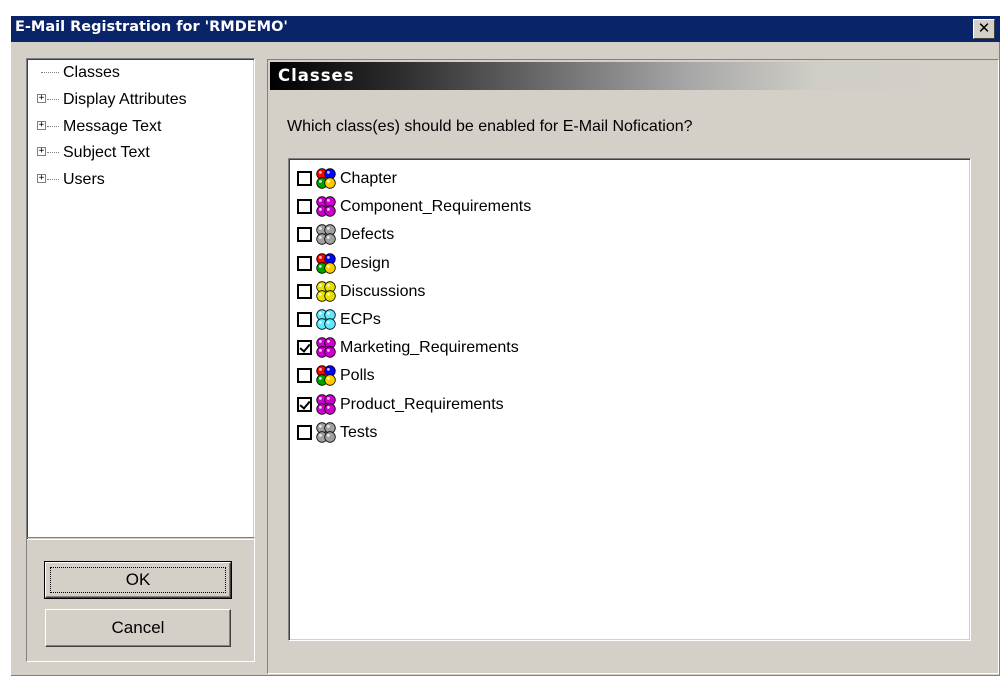 Image resolution: width=1000 pixels, height=676 pixels. Describe the element at coordinates (429, 348) in the screenshot. I see `class-label: Marketing_Requirements` at that location.